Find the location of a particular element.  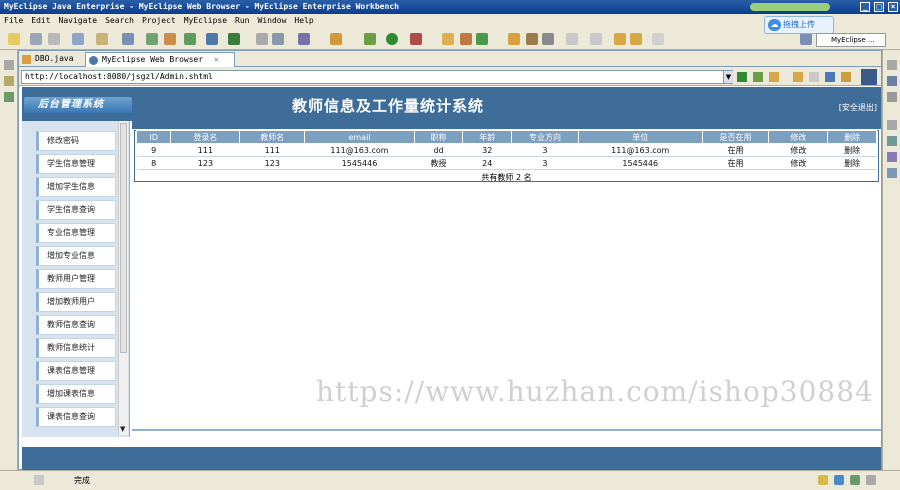

menu-run: Run is located at coordinates (242, 21).